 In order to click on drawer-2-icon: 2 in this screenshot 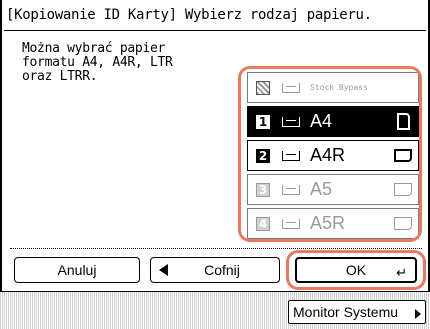, I will do `click(263, 155)`.